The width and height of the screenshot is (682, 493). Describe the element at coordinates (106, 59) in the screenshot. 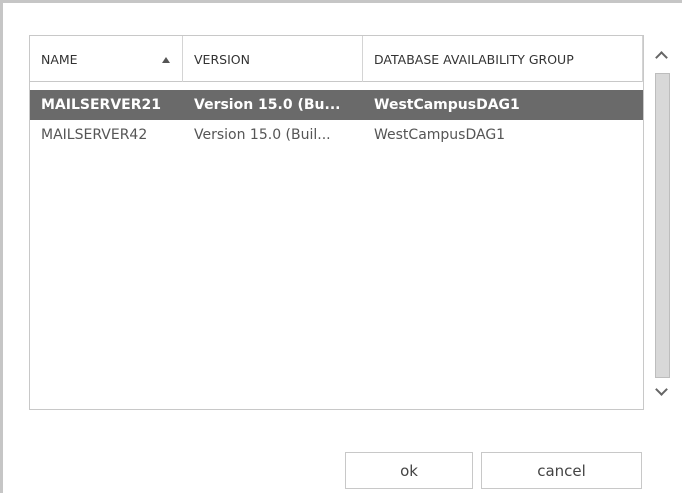

I see `column-header-name: NAME` at that location.